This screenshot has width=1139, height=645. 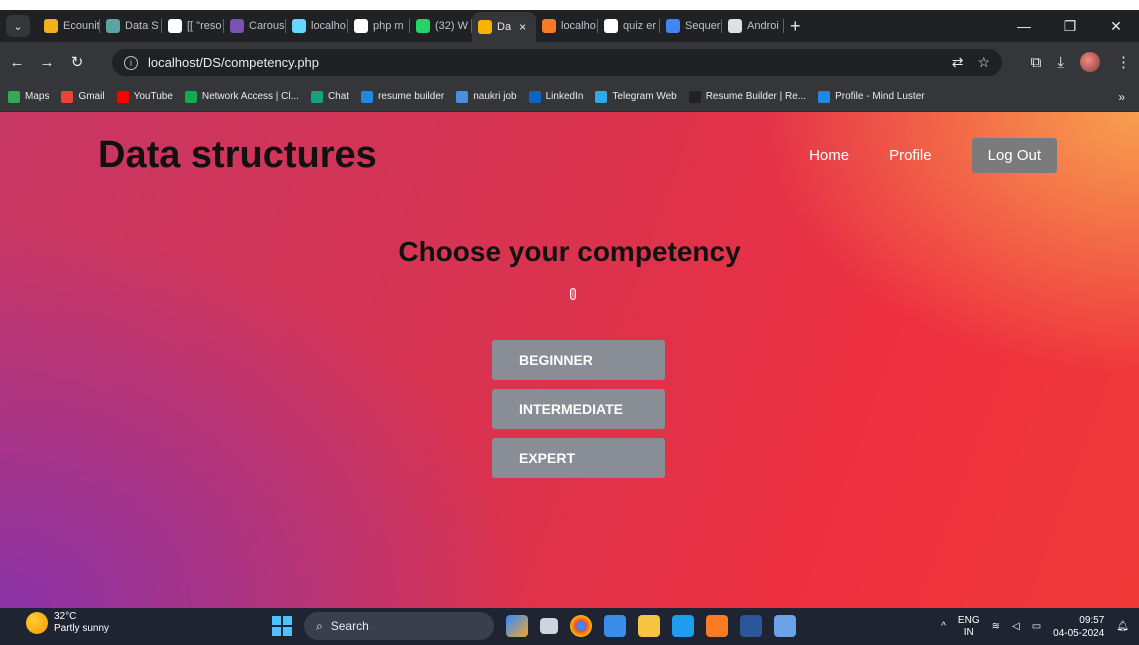 What do you see at coordinates (255, 26) in the screenshot?
I see `browser-tab: Carous` at bounding box center [255, 26].